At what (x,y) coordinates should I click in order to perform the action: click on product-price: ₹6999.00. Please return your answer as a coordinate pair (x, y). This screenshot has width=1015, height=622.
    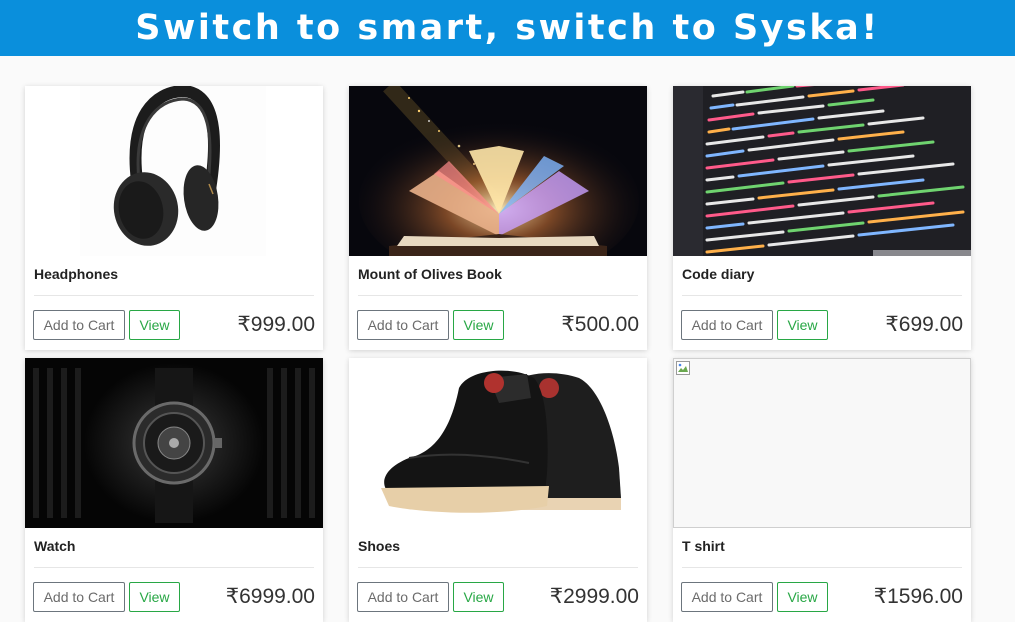
    Looking at the image, I should click on (270, 596).